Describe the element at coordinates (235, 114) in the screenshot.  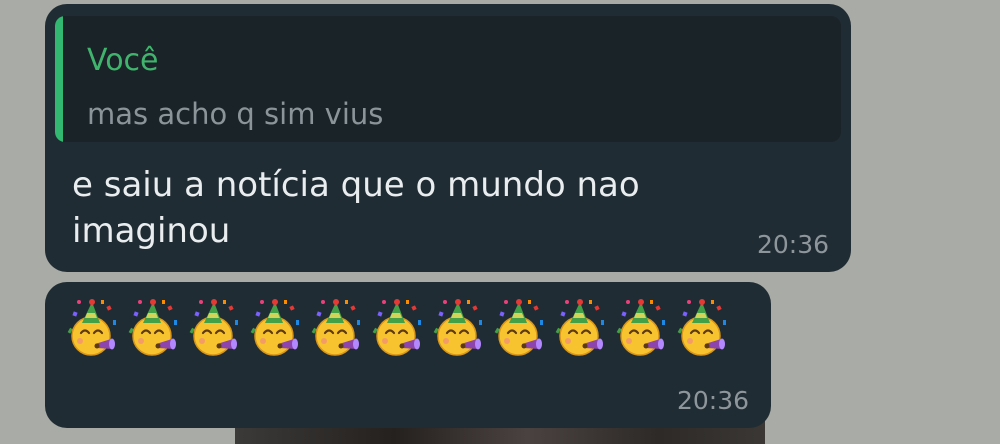
I see `quote-text: mas acho q sim vius` at that location.